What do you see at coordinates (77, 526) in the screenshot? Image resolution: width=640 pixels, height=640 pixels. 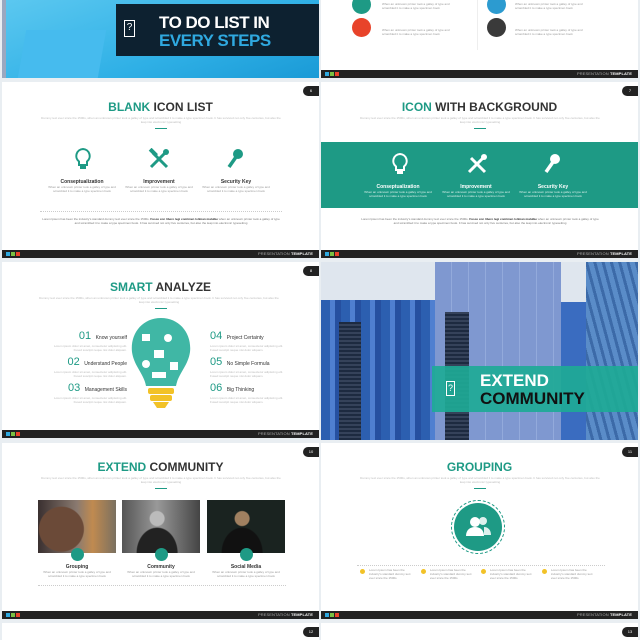 I see `photo-grouping` at bounding box center [77, 526].